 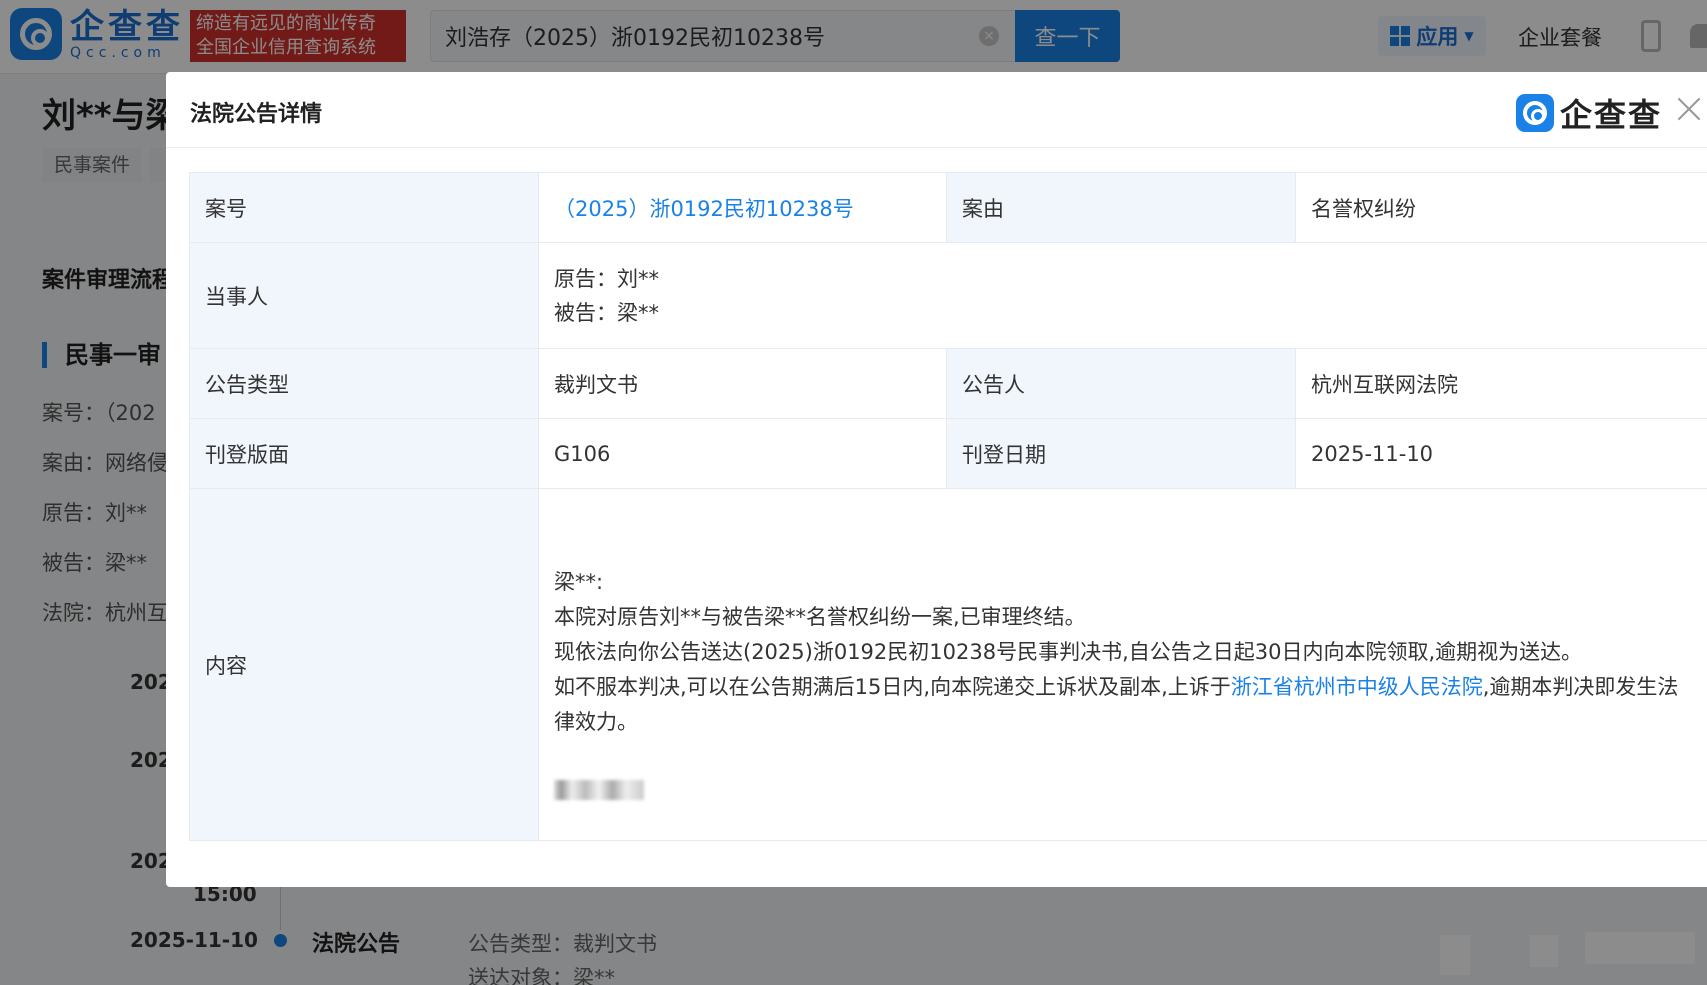 What do you see at coordinates (742, 383) in the screenshot?
I see `value-notice-type: 裁判文书` at bounding box center [742, 383].